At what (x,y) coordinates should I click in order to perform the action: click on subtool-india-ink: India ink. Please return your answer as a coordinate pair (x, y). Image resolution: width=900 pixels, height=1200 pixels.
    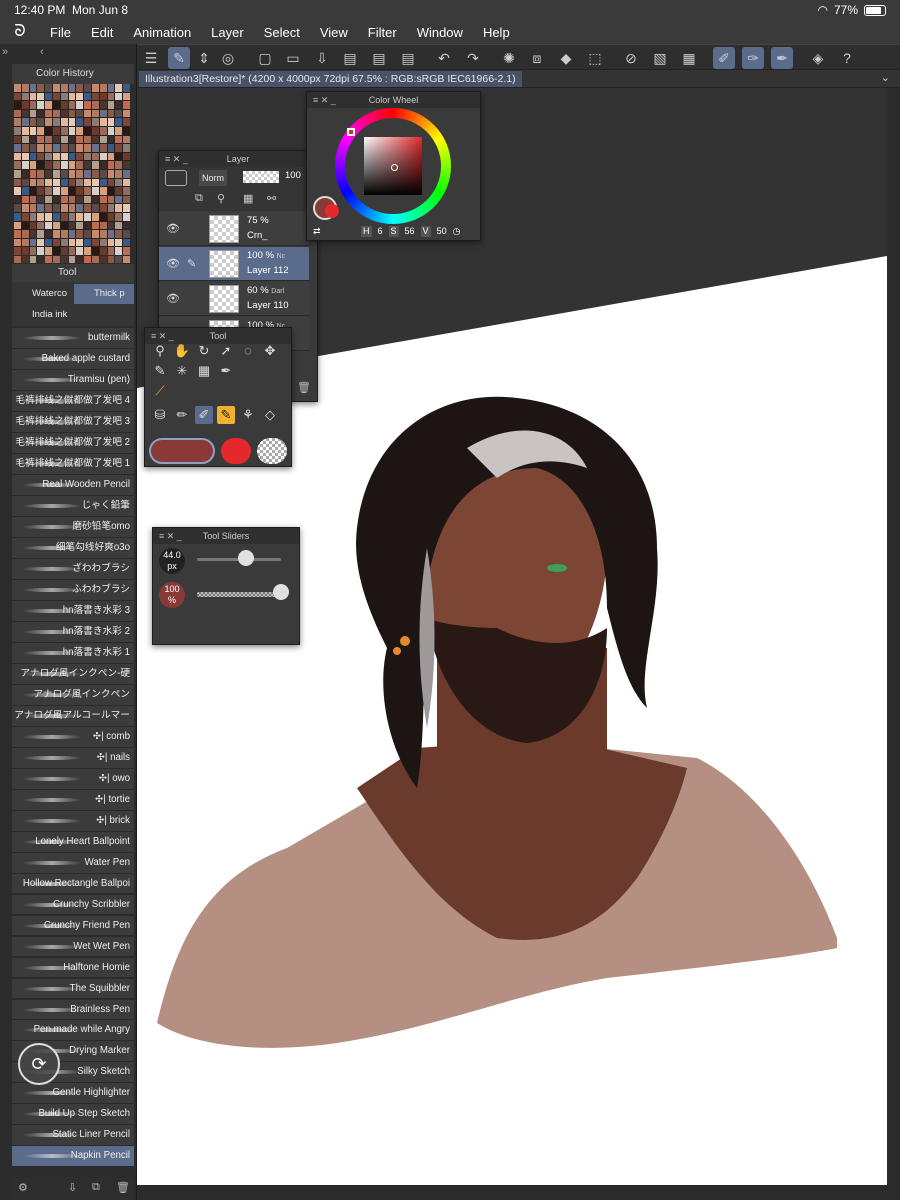
    Looking at the image, I should click on (42, 315).